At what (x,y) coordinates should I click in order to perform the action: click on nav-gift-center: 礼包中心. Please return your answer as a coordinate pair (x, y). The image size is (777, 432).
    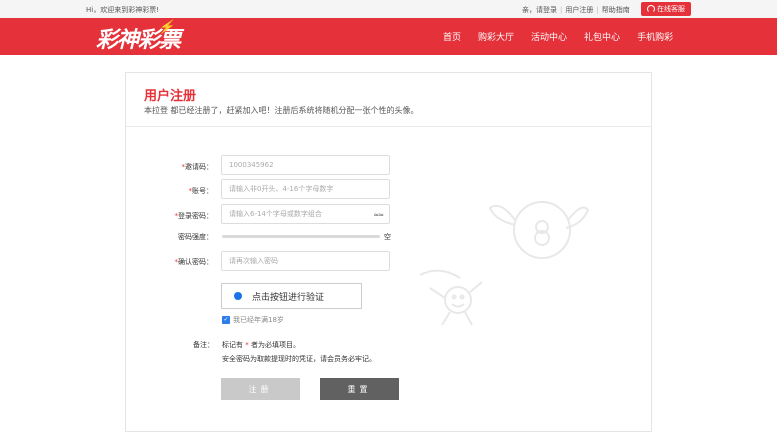
    Looking at the image, I should click on (602, 36).